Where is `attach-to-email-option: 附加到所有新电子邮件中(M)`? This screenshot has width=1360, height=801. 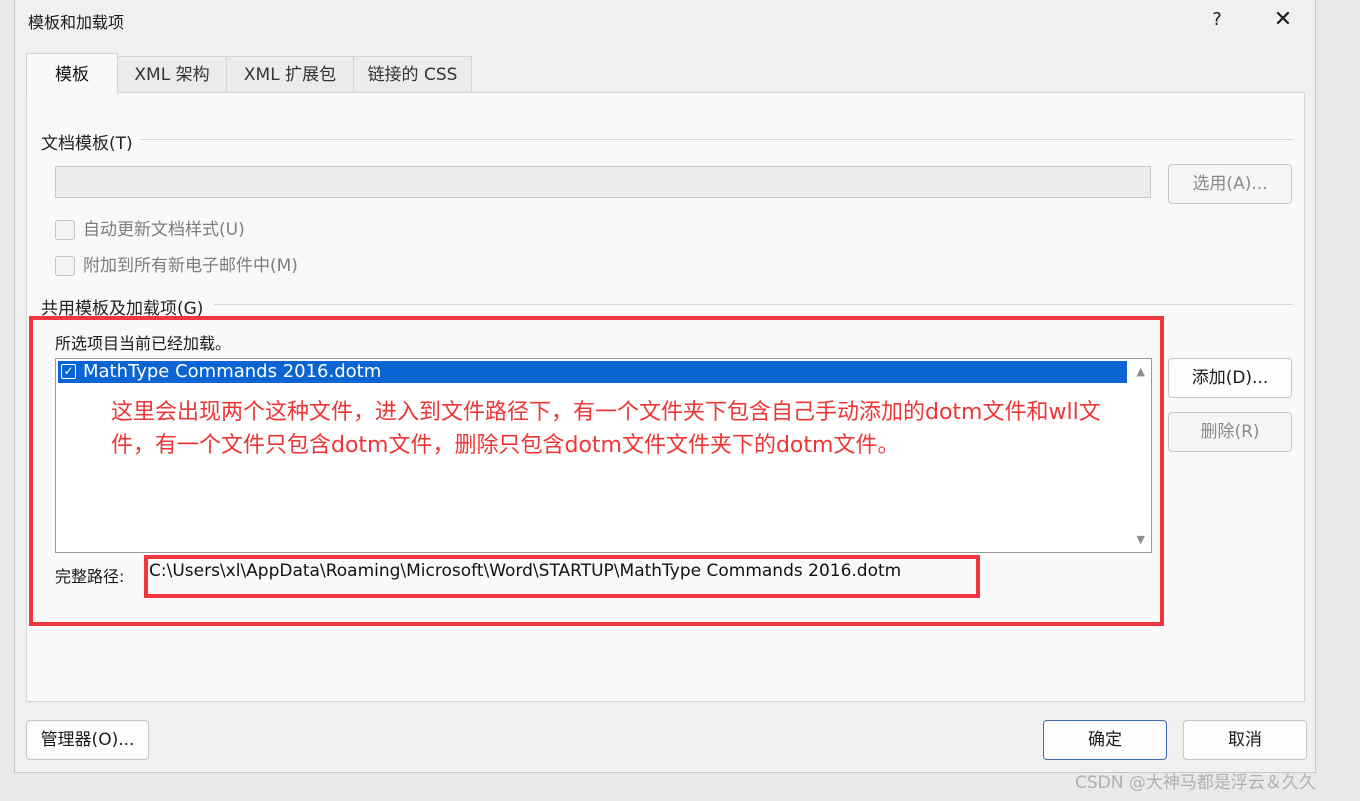 attach-to-email-option: 附加到所有新电子邮件中(M) is located at coordinates (176, 263).